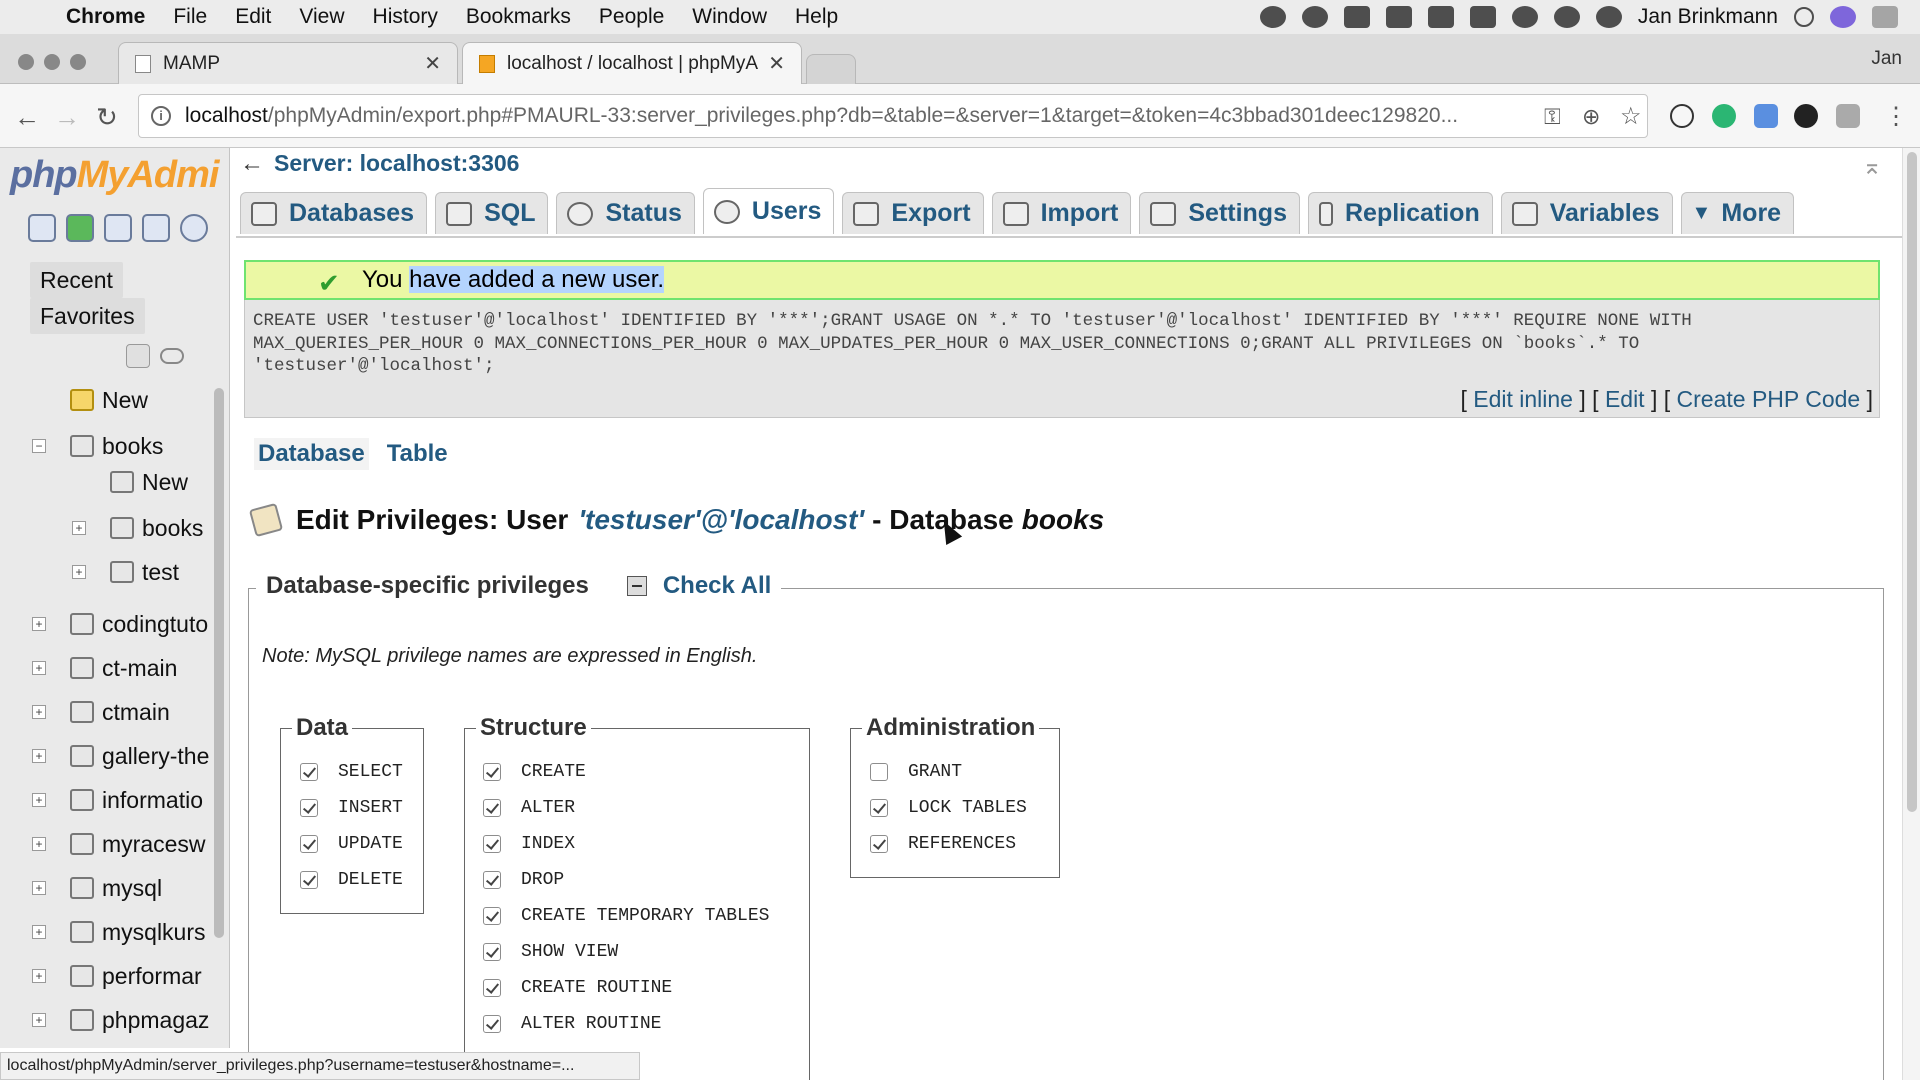 The height and width of the screenshot is (1080, 1920). I want to click on info-icon: i, so click(161, 116).